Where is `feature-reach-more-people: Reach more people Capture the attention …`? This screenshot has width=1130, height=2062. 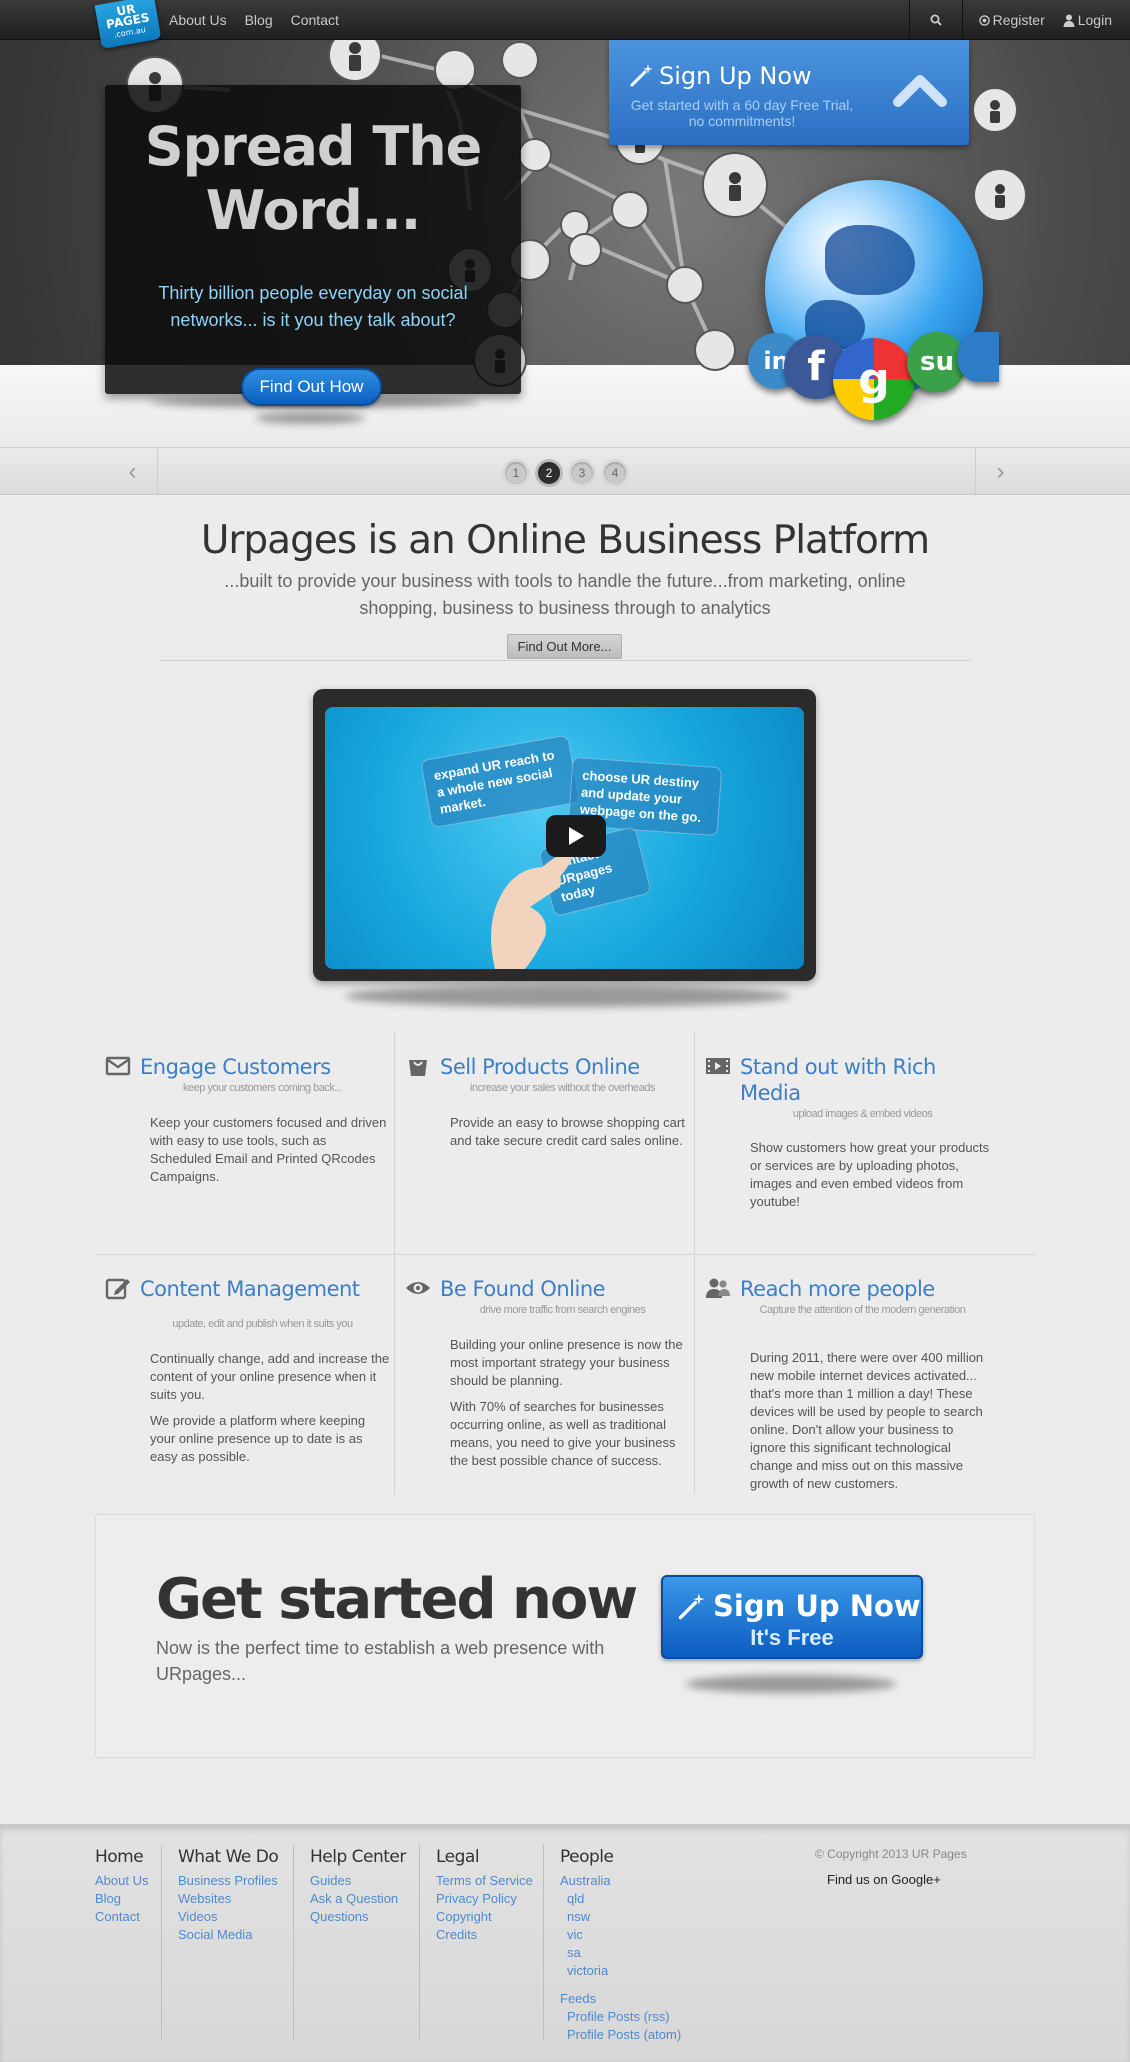 feature-reach-more-people: Reach more people Capture the attention … is located at coordinates (845, 1379).